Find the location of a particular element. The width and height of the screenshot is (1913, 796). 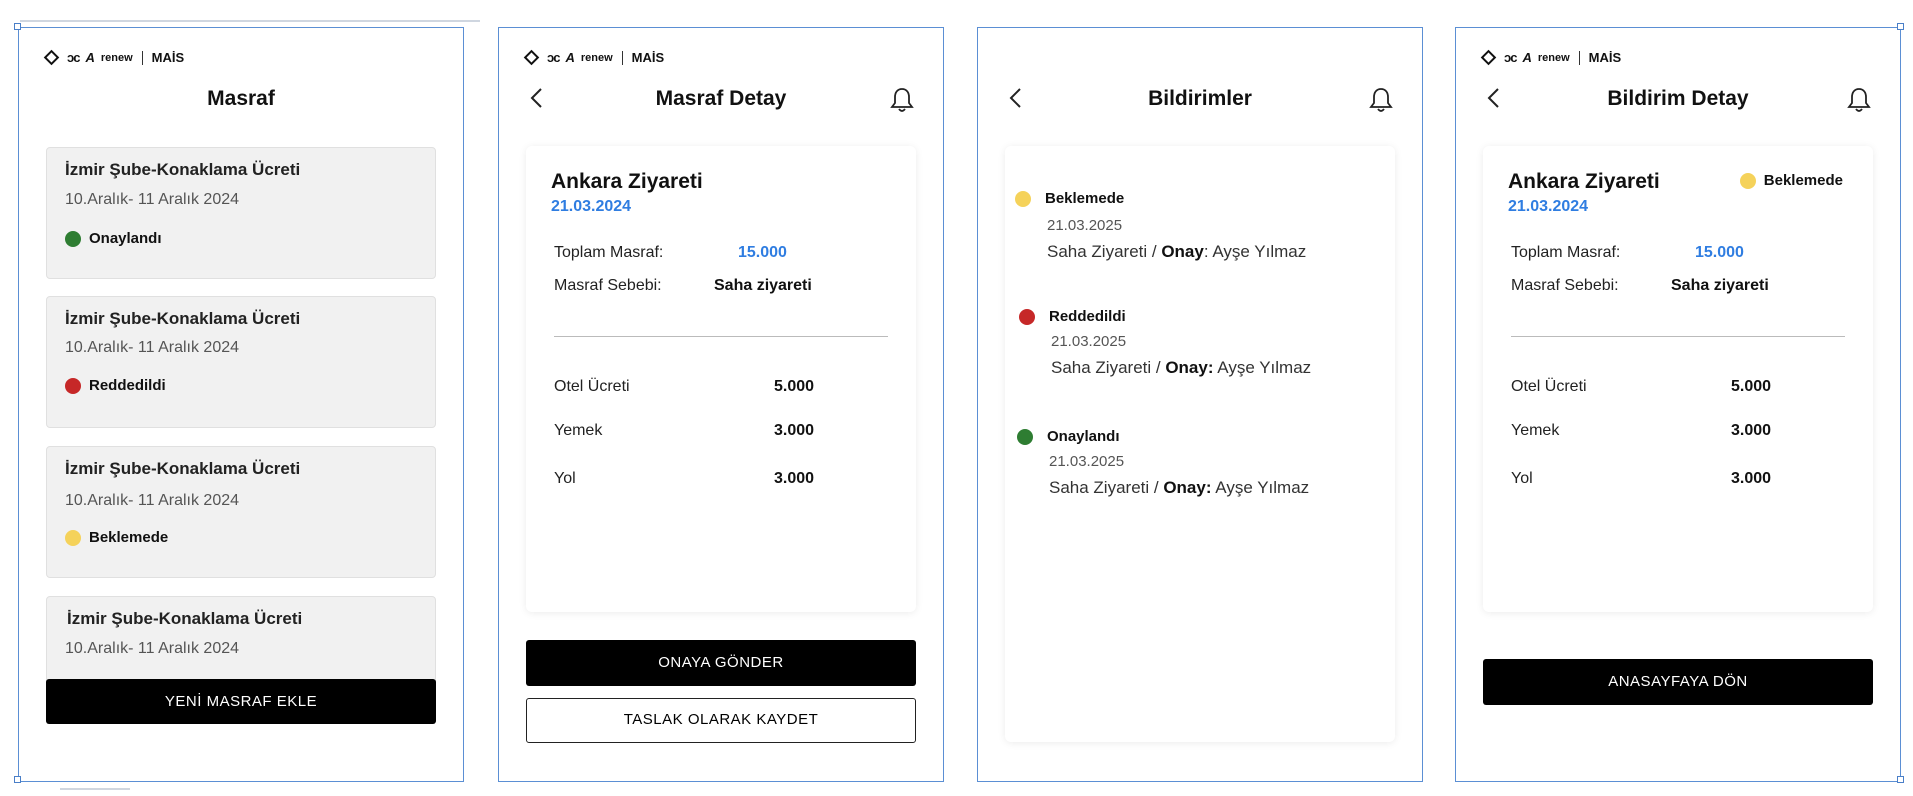

status-badge: Onaylandı is located at coordinates (113, 238).